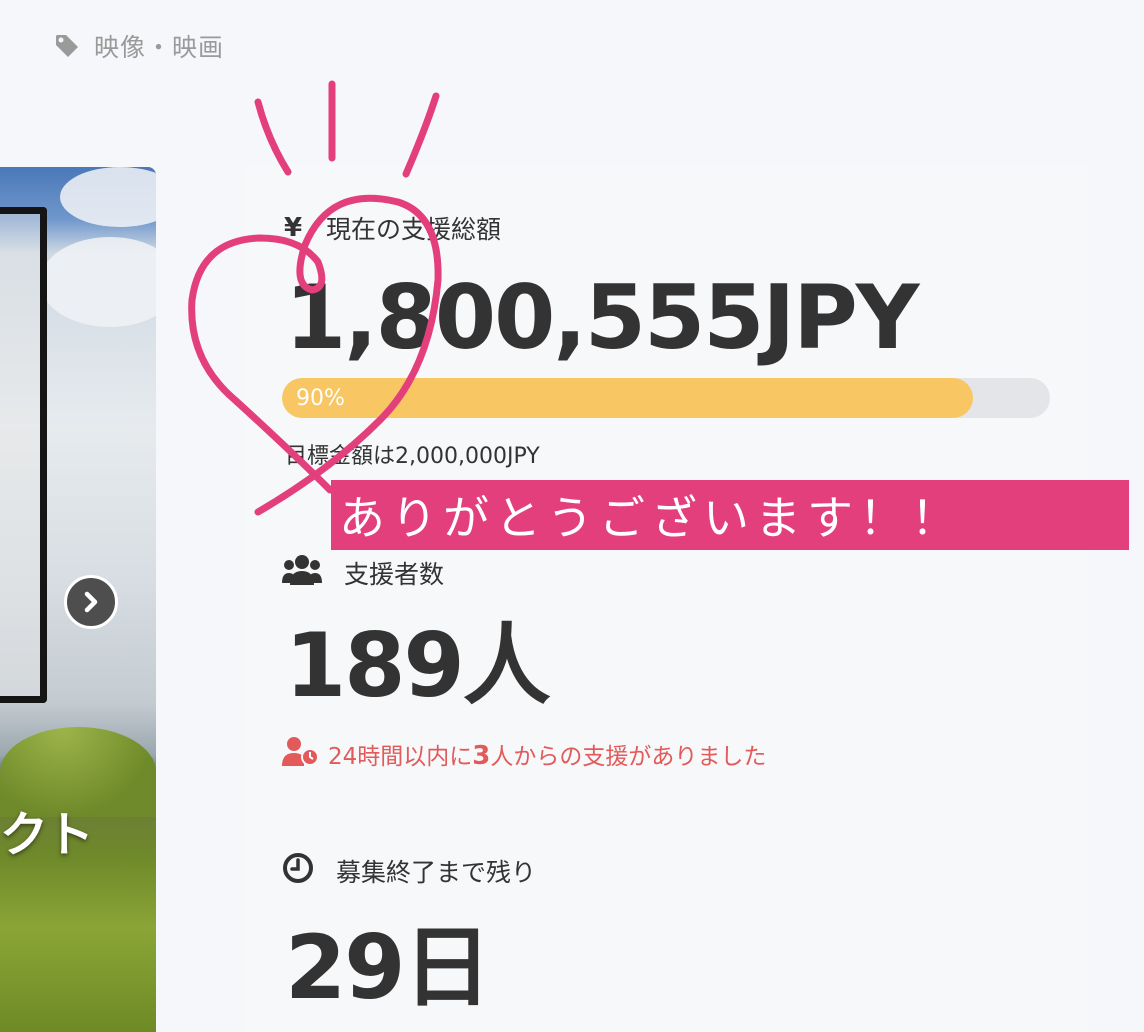 This screenshot has width=1144, height=1032. Describe the element at coordinates (418, 665) in the screenshot. I see `backers-count: 189人` at that location.